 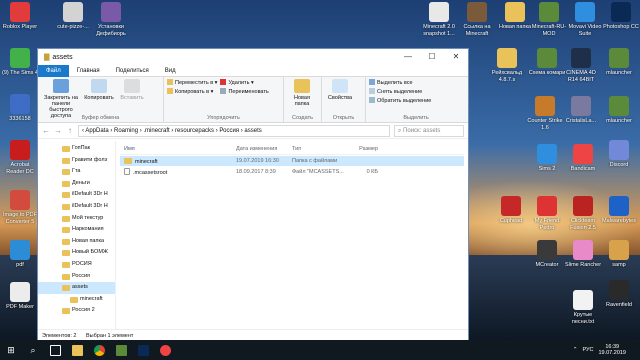 What do you see at coordinates (585, 19) in the screenshot?
I see `desktop-icon-movavi: Movavi Video Suite` at bounding box center [585, 19].